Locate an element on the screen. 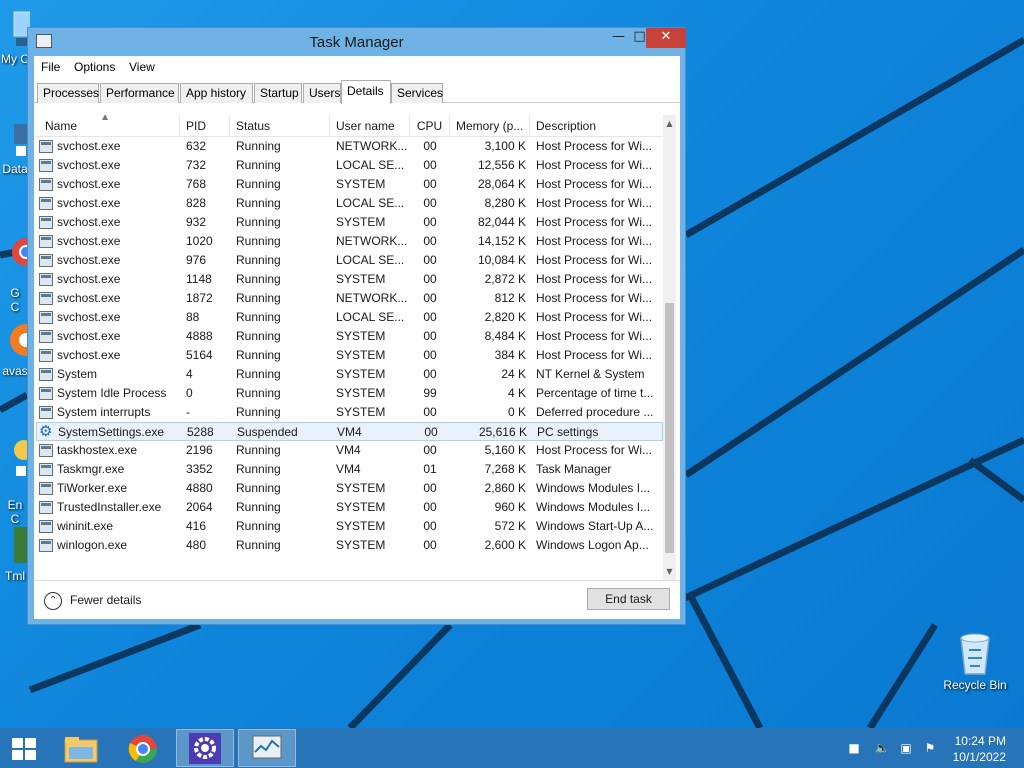  end-task-button: End task is located at coordinates (628, 599).